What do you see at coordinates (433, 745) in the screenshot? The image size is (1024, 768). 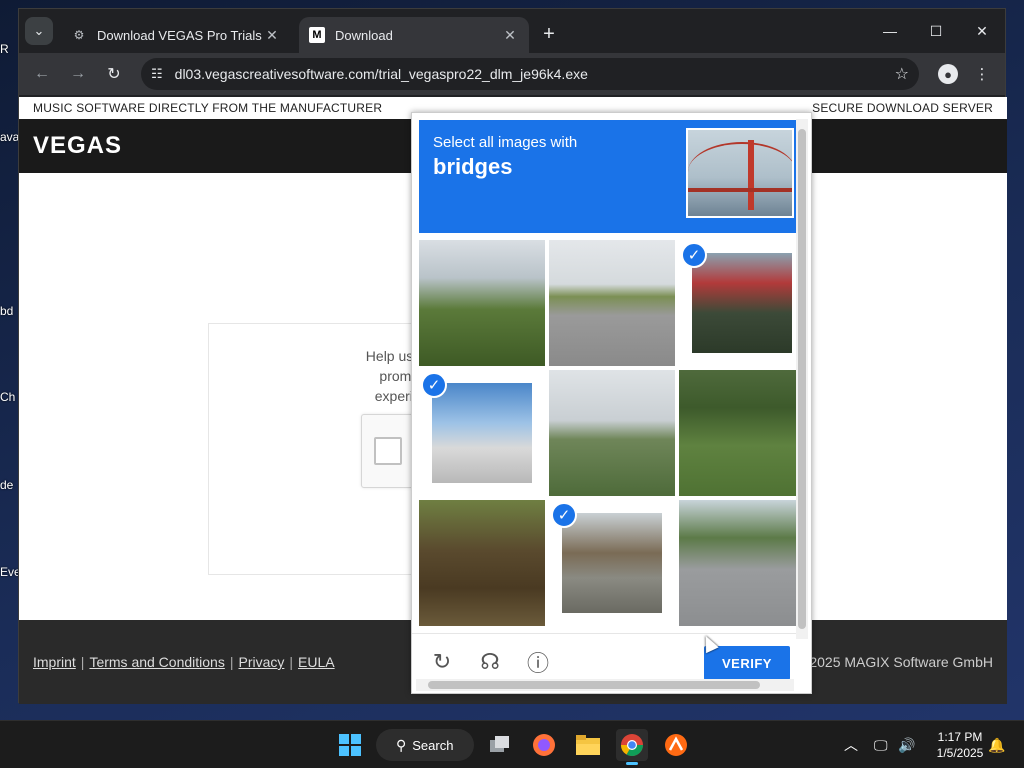 I see `search-label: Search` at bounding box center [433, 745].